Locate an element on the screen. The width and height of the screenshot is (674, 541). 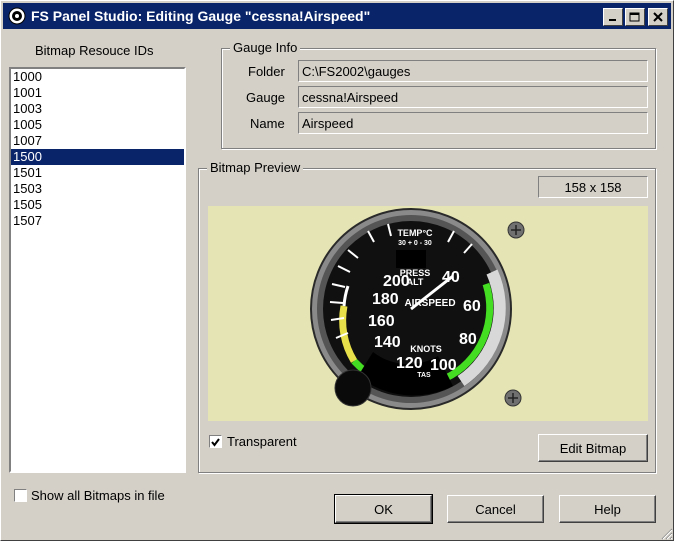
gauge-number-80: 80 is located at coordinates (468, 339).